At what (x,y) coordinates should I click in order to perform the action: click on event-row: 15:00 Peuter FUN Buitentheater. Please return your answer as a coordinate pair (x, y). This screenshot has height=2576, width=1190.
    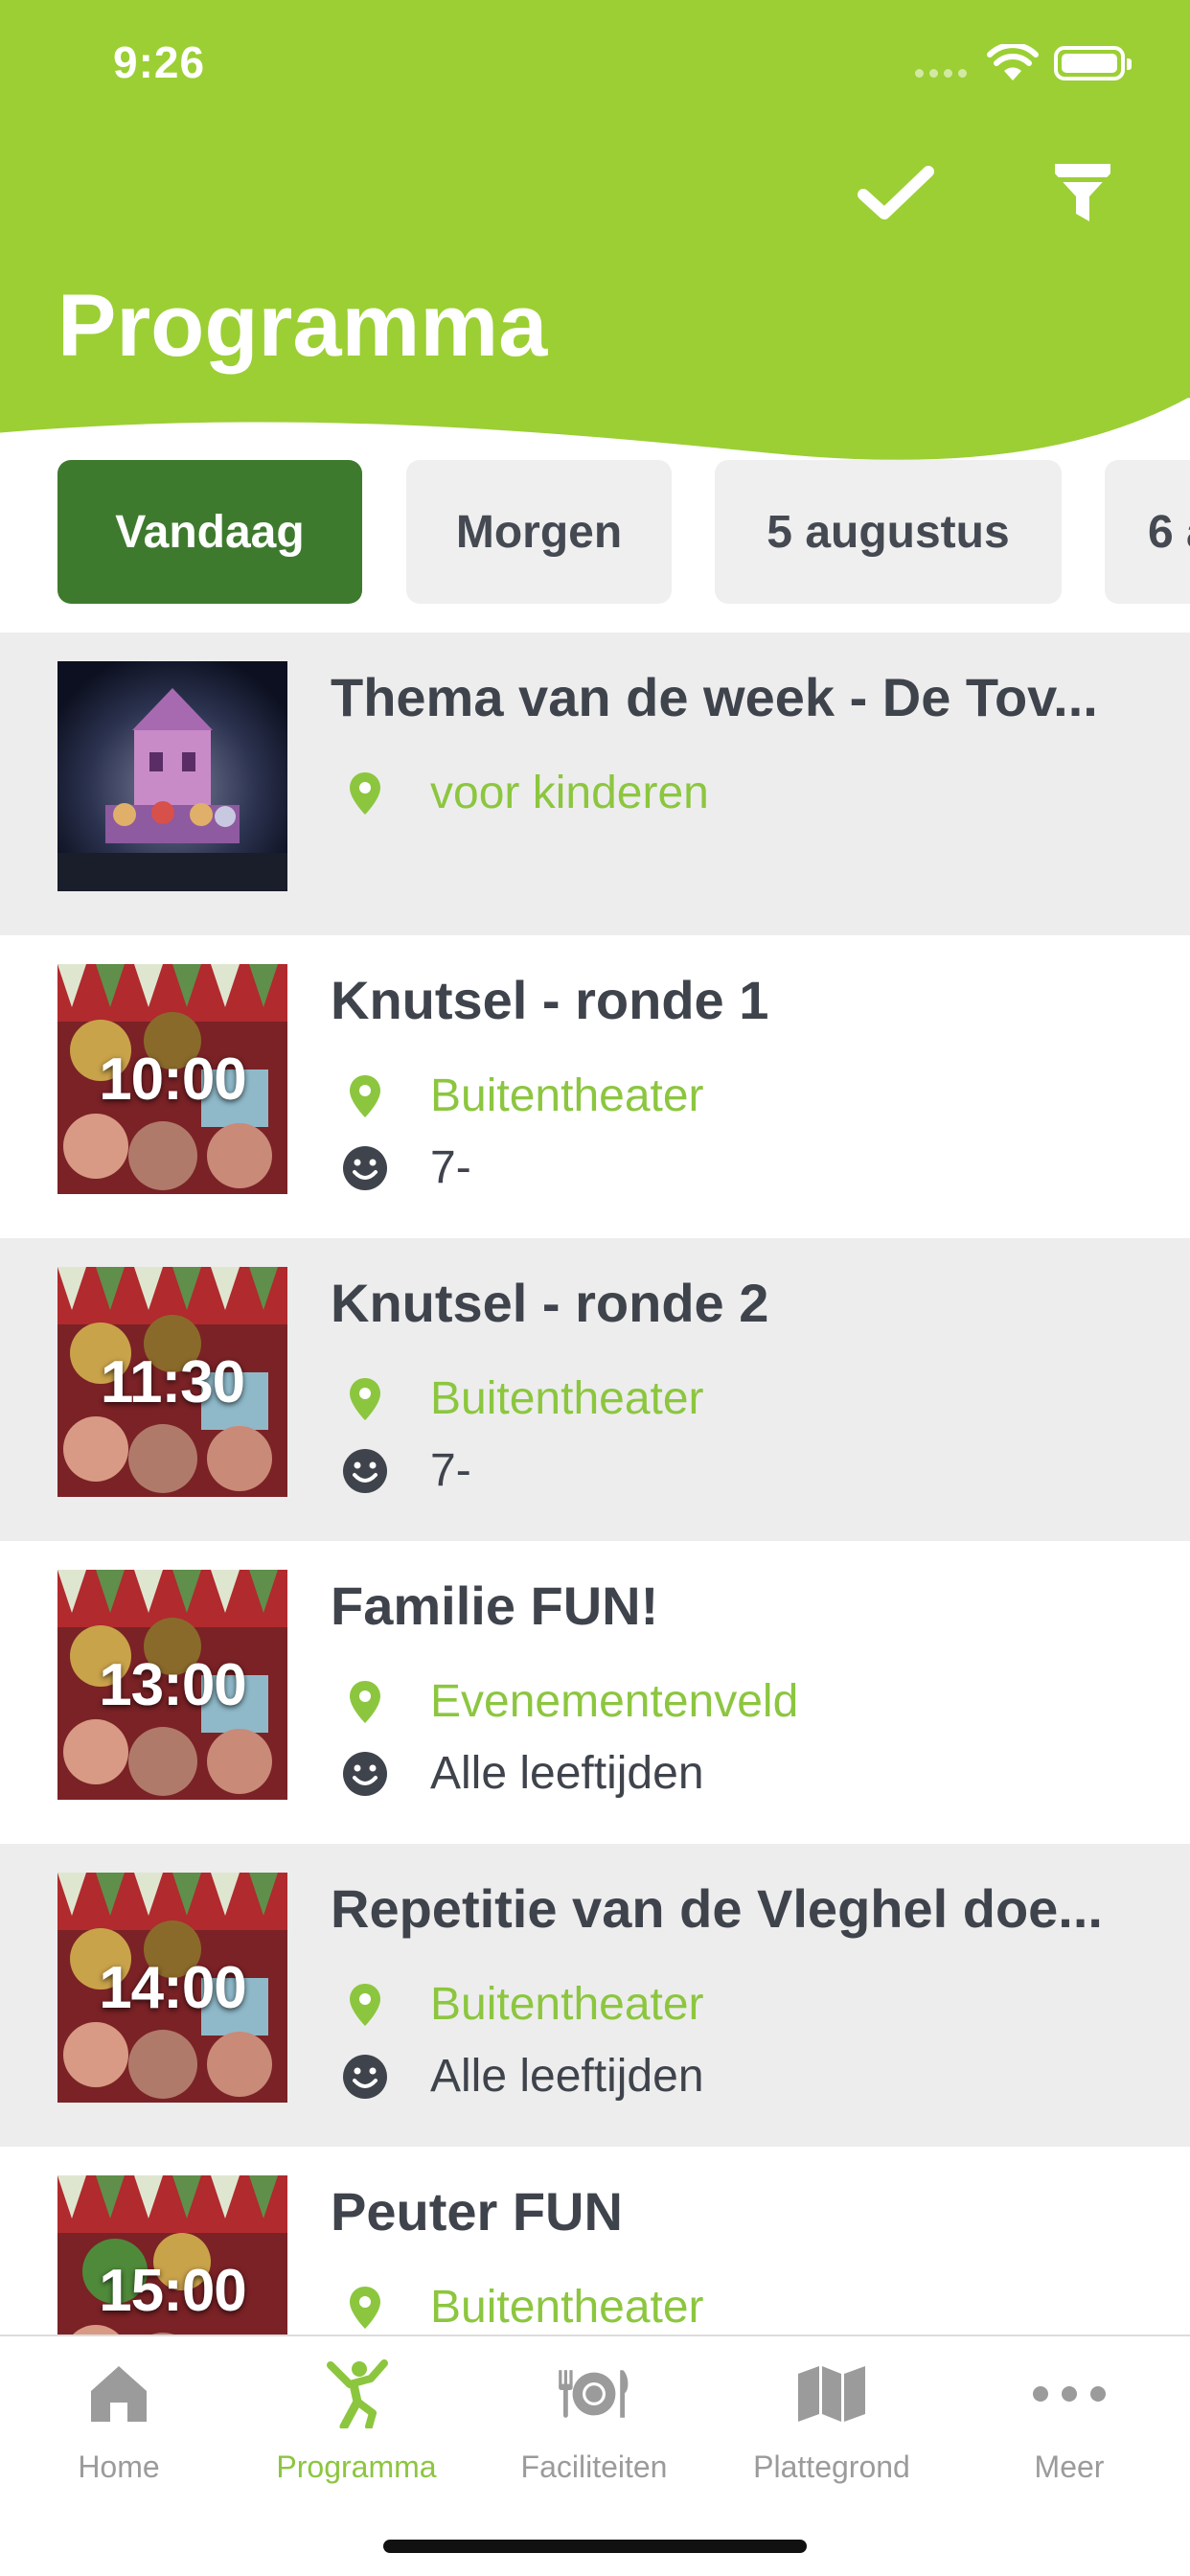
    Looking at the image, I should click on (595, 2241).